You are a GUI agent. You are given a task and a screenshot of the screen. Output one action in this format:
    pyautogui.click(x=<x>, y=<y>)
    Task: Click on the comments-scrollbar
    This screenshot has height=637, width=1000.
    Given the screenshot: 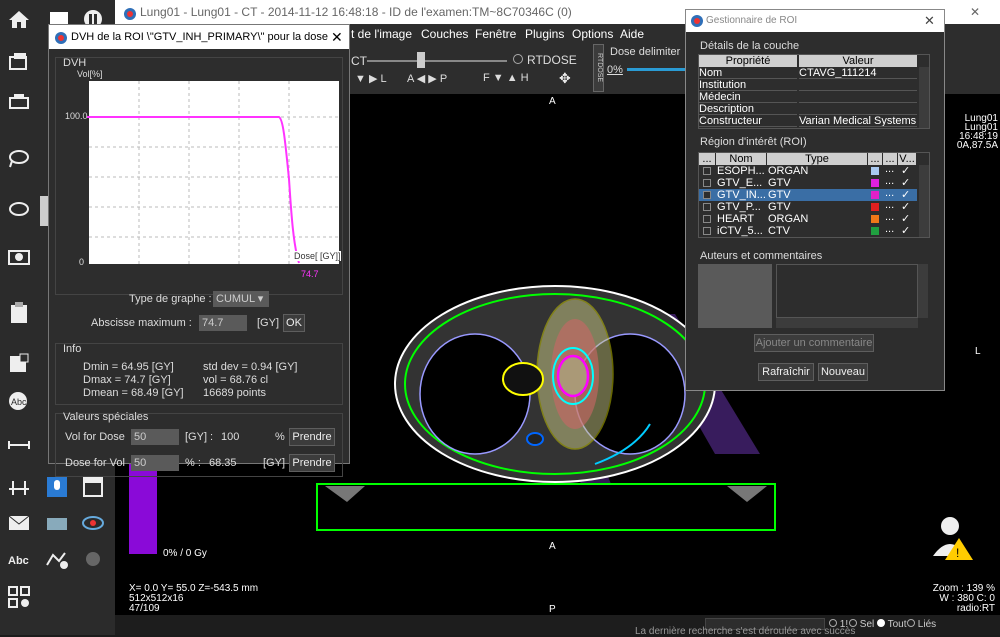 What is the action you would take?
    pyautogui.click(x=923, y=291)
    